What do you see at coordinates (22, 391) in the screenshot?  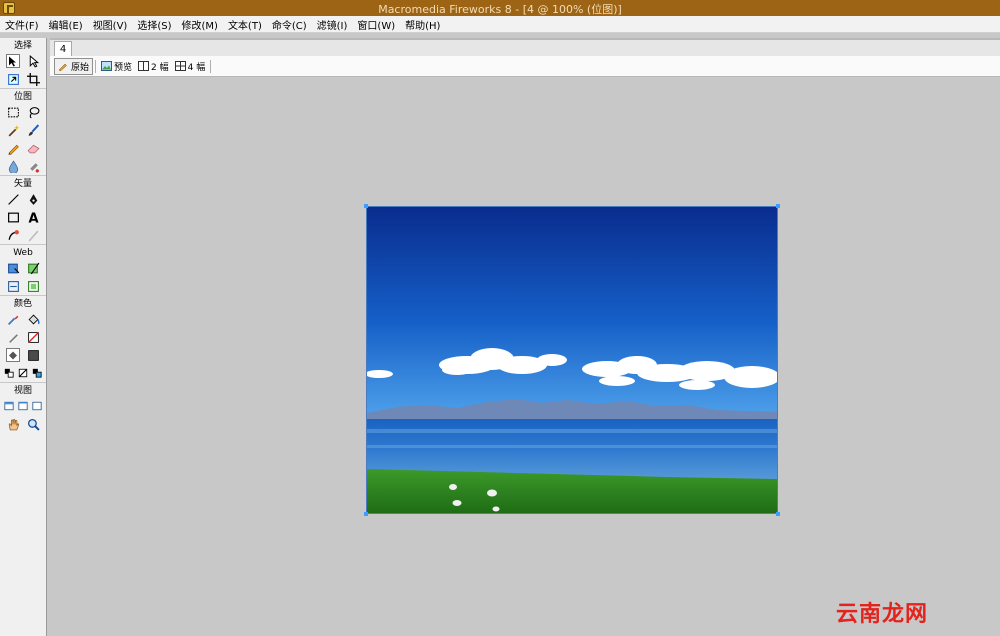 I see `tools-label-view: 视图` at bounding box center [22, 391].